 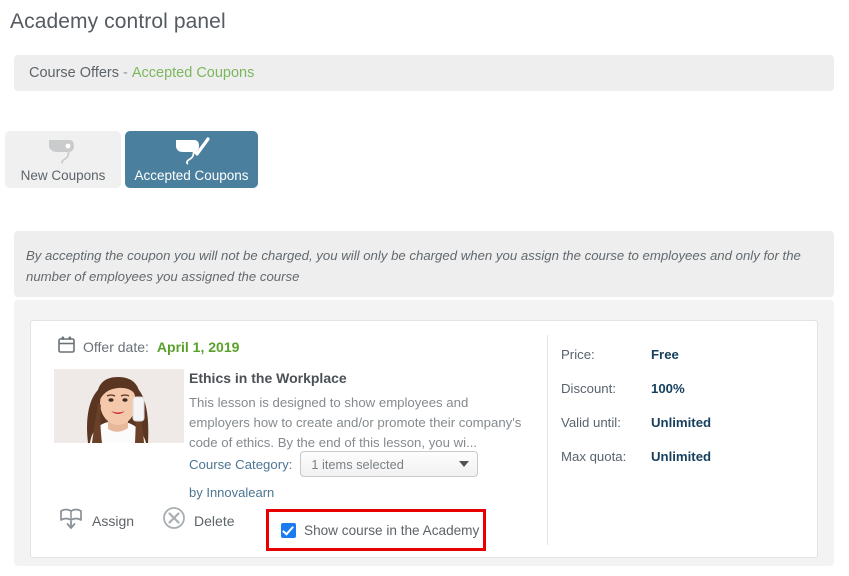 I want to click on offer-date-label: Offer date:, so click(x=116, y=347).